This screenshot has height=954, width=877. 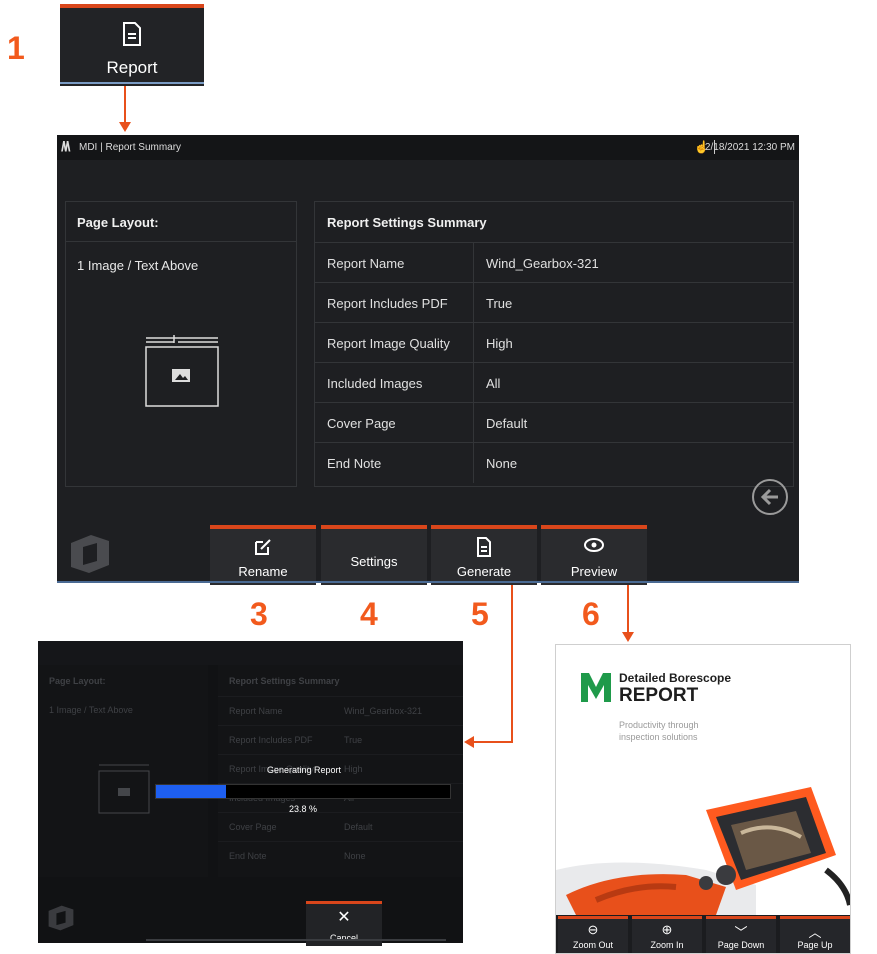 I want to click on brand-logo-icon, so click(x=595, y=686).